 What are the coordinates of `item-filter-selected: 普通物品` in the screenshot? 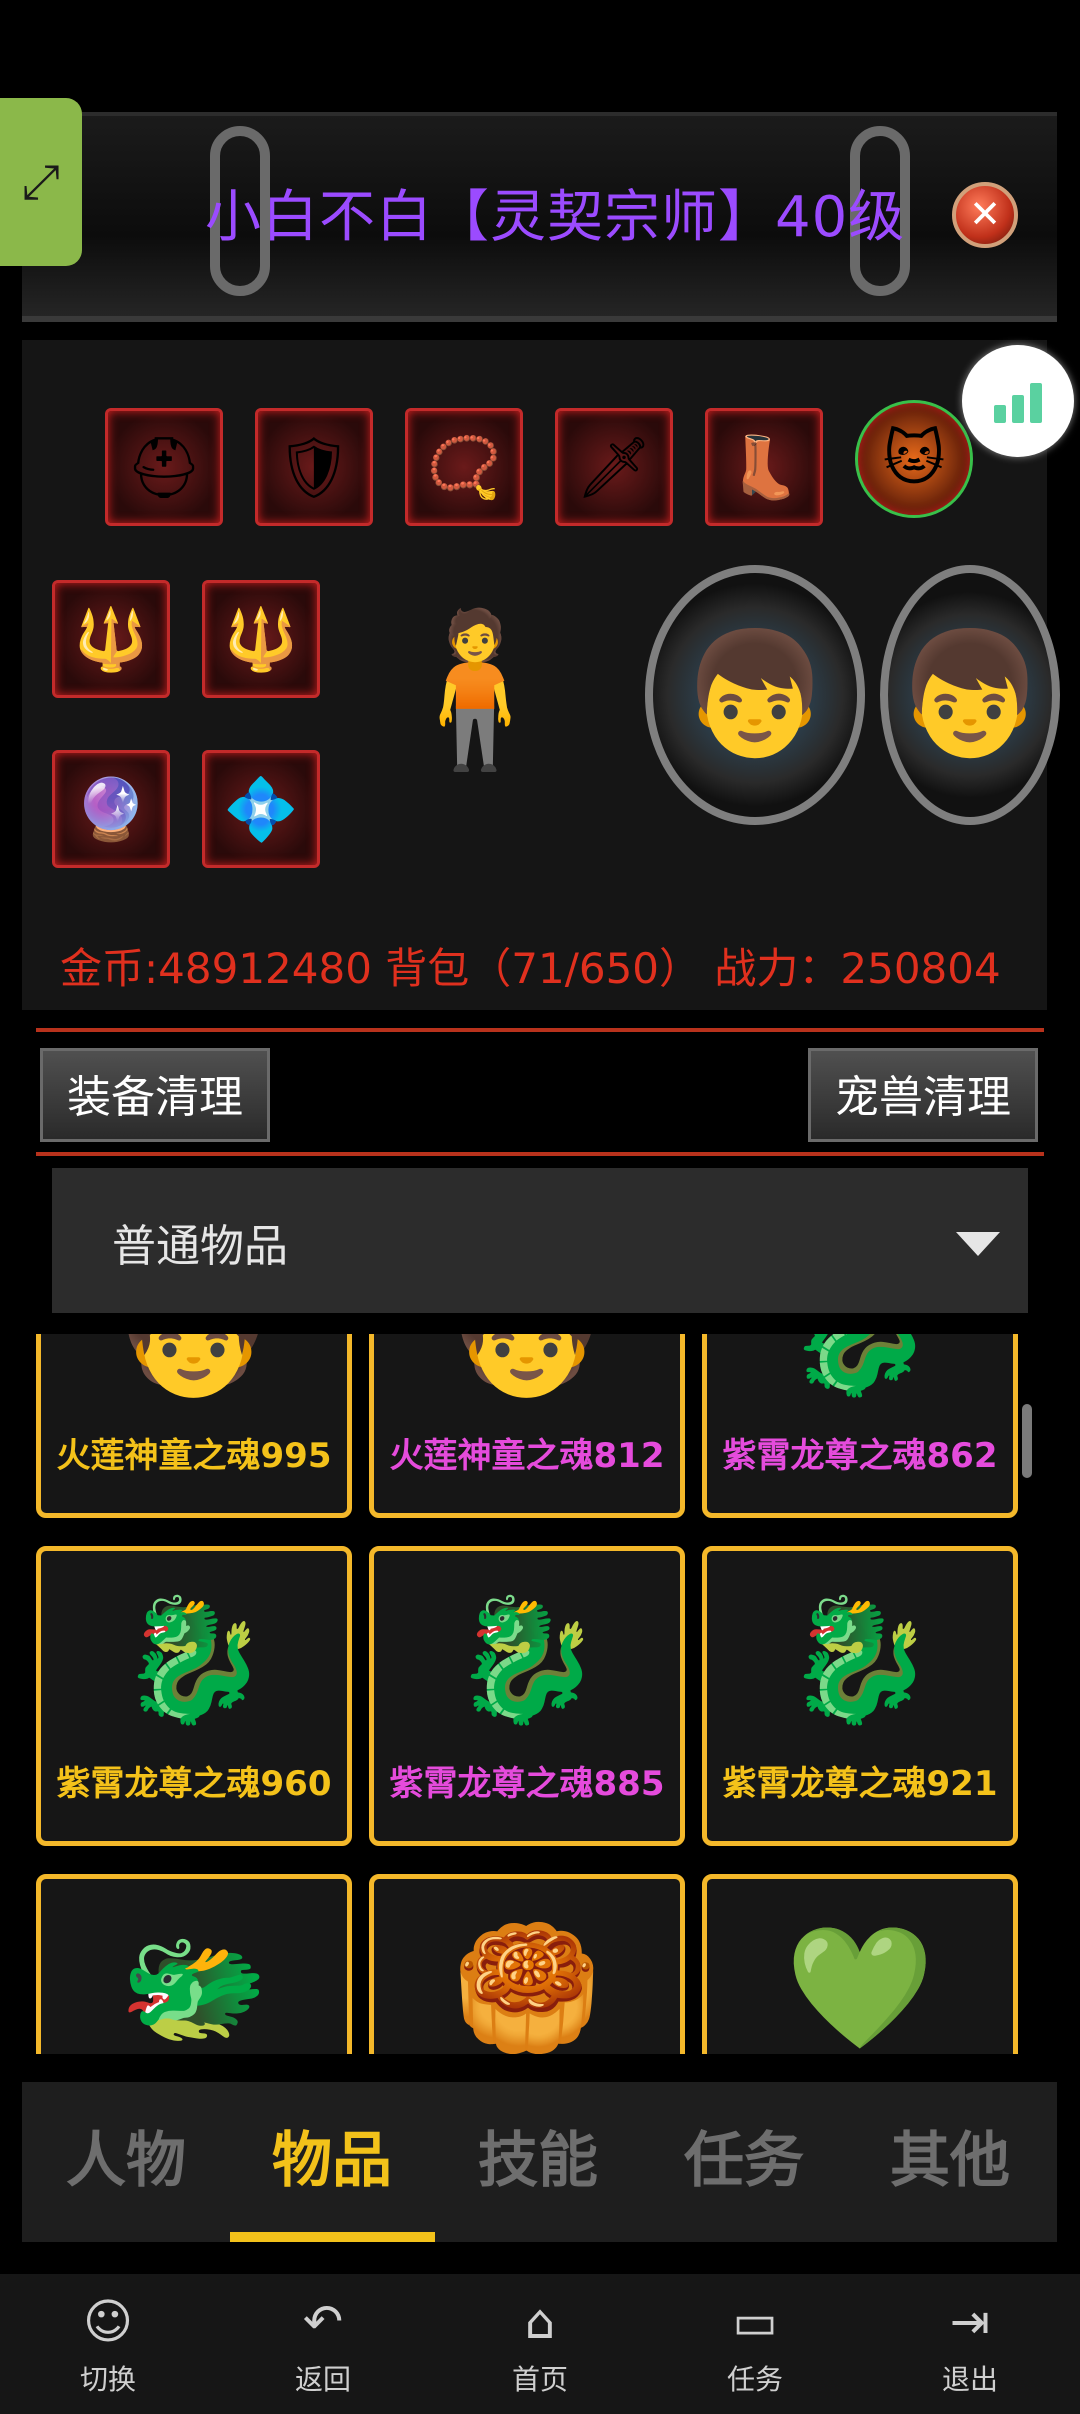 It's located at (200, 1246).